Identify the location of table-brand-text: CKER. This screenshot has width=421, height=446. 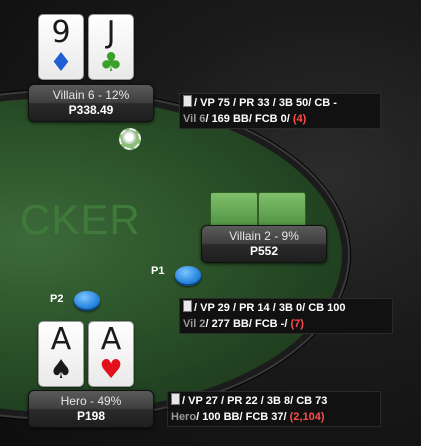
(80, 219).